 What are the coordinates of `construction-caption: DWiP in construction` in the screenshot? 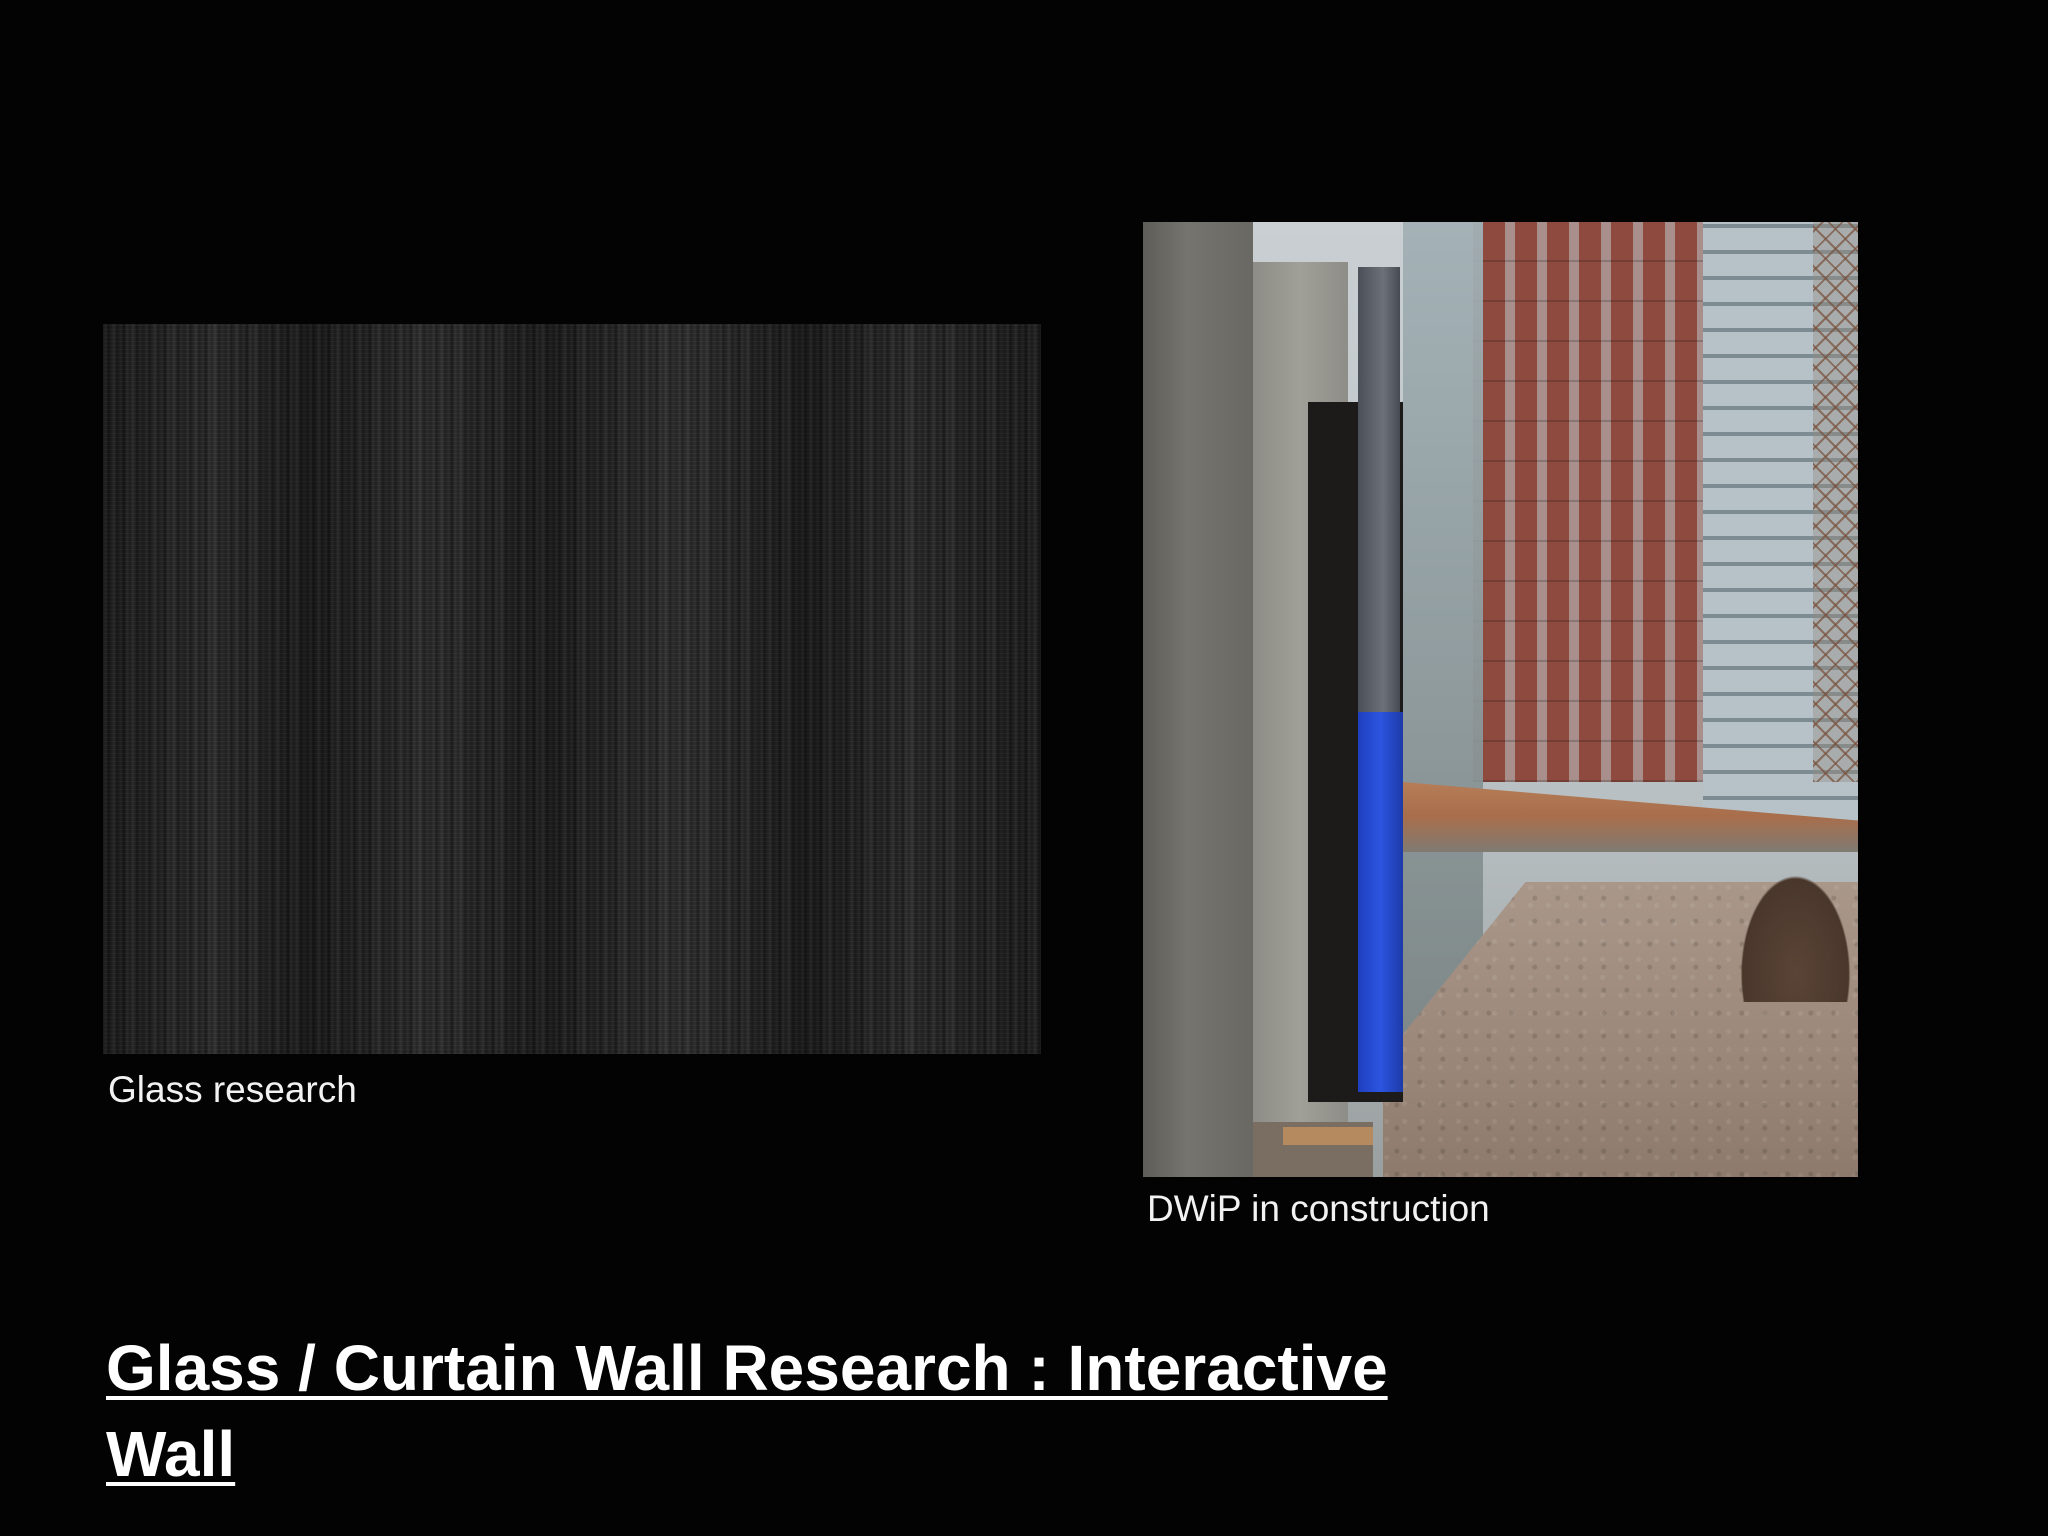 It's located at (1318, 1208).